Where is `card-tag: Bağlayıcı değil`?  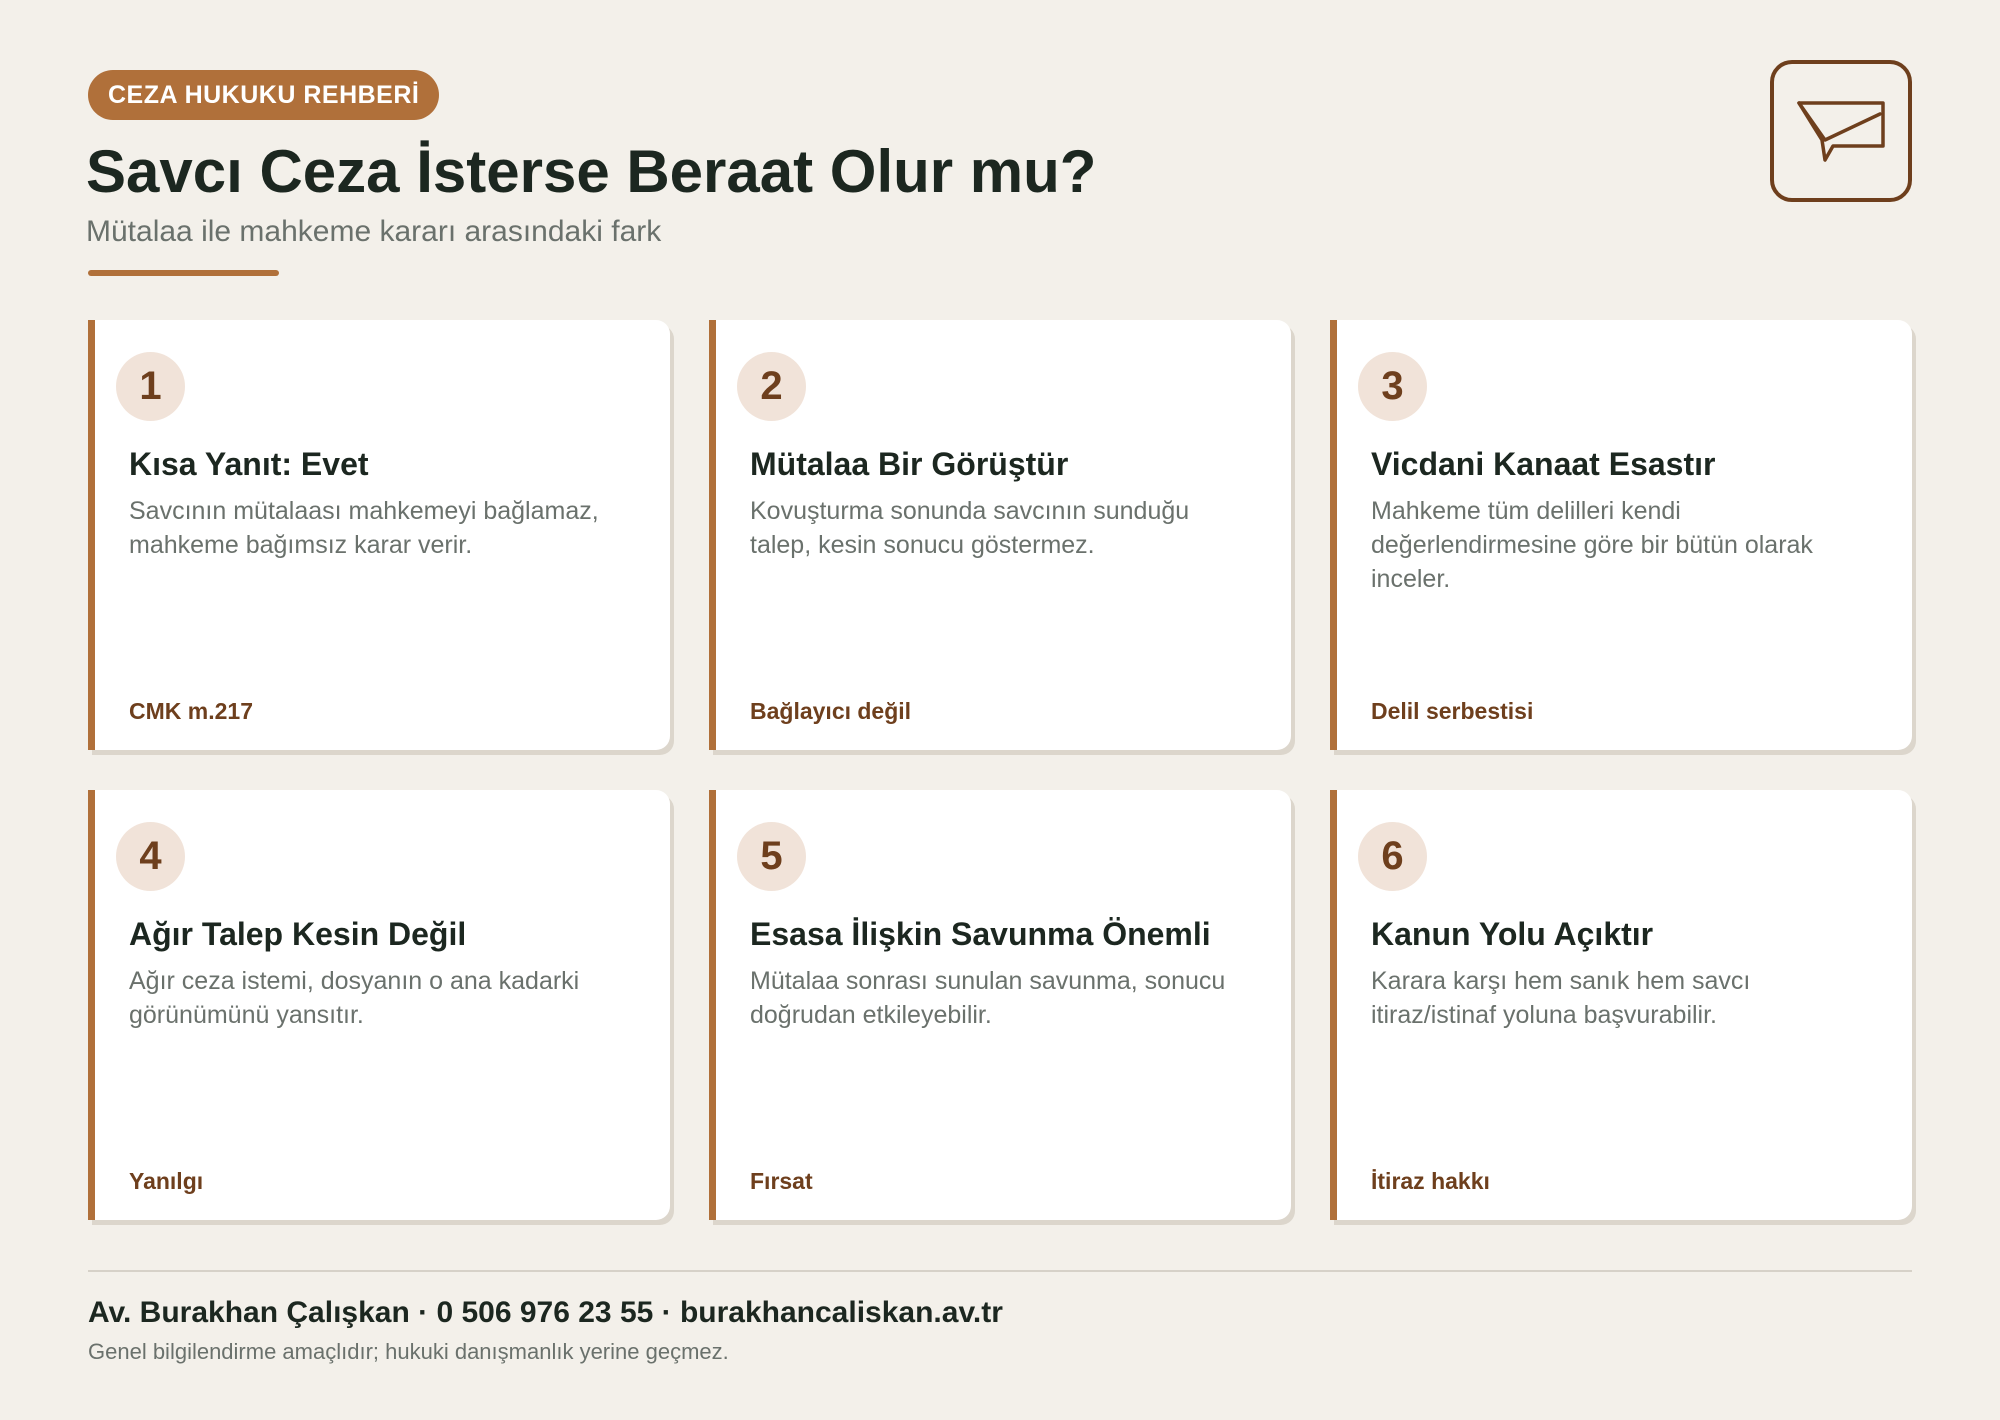
card-tag: Bağlayıcı değil is located at coordinates (831, 711).